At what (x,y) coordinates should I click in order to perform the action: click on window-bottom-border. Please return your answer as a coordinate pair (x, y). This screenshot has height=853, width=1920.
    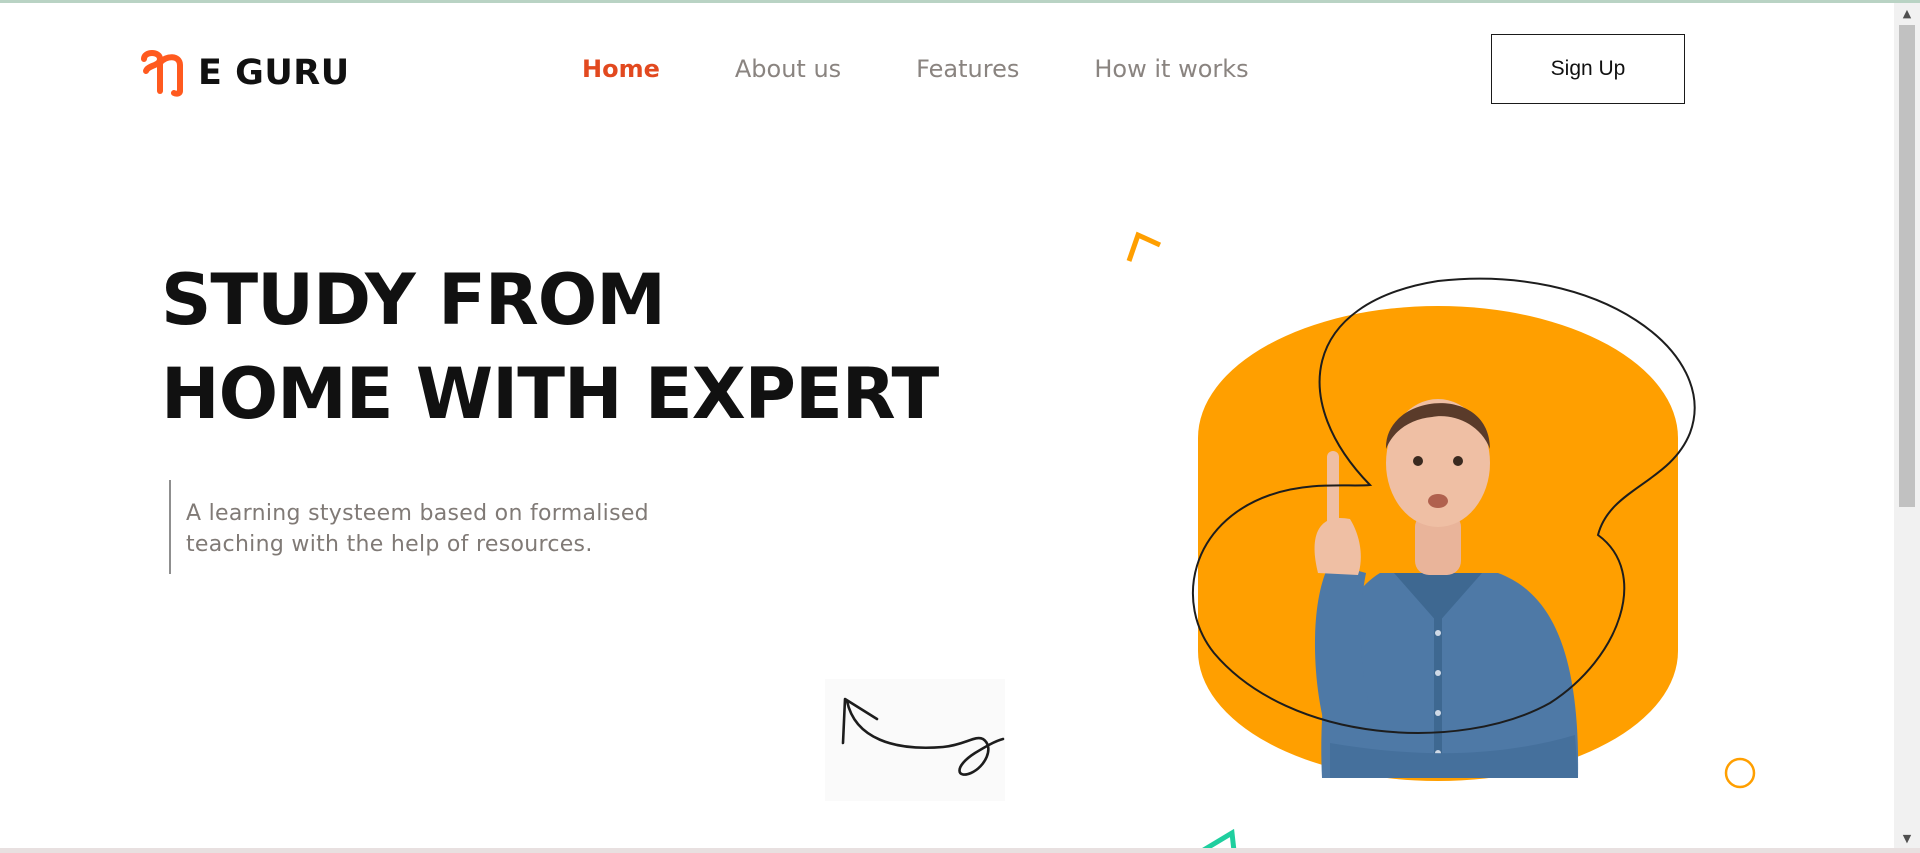
    Looking at the image, I should click on (960, 850).